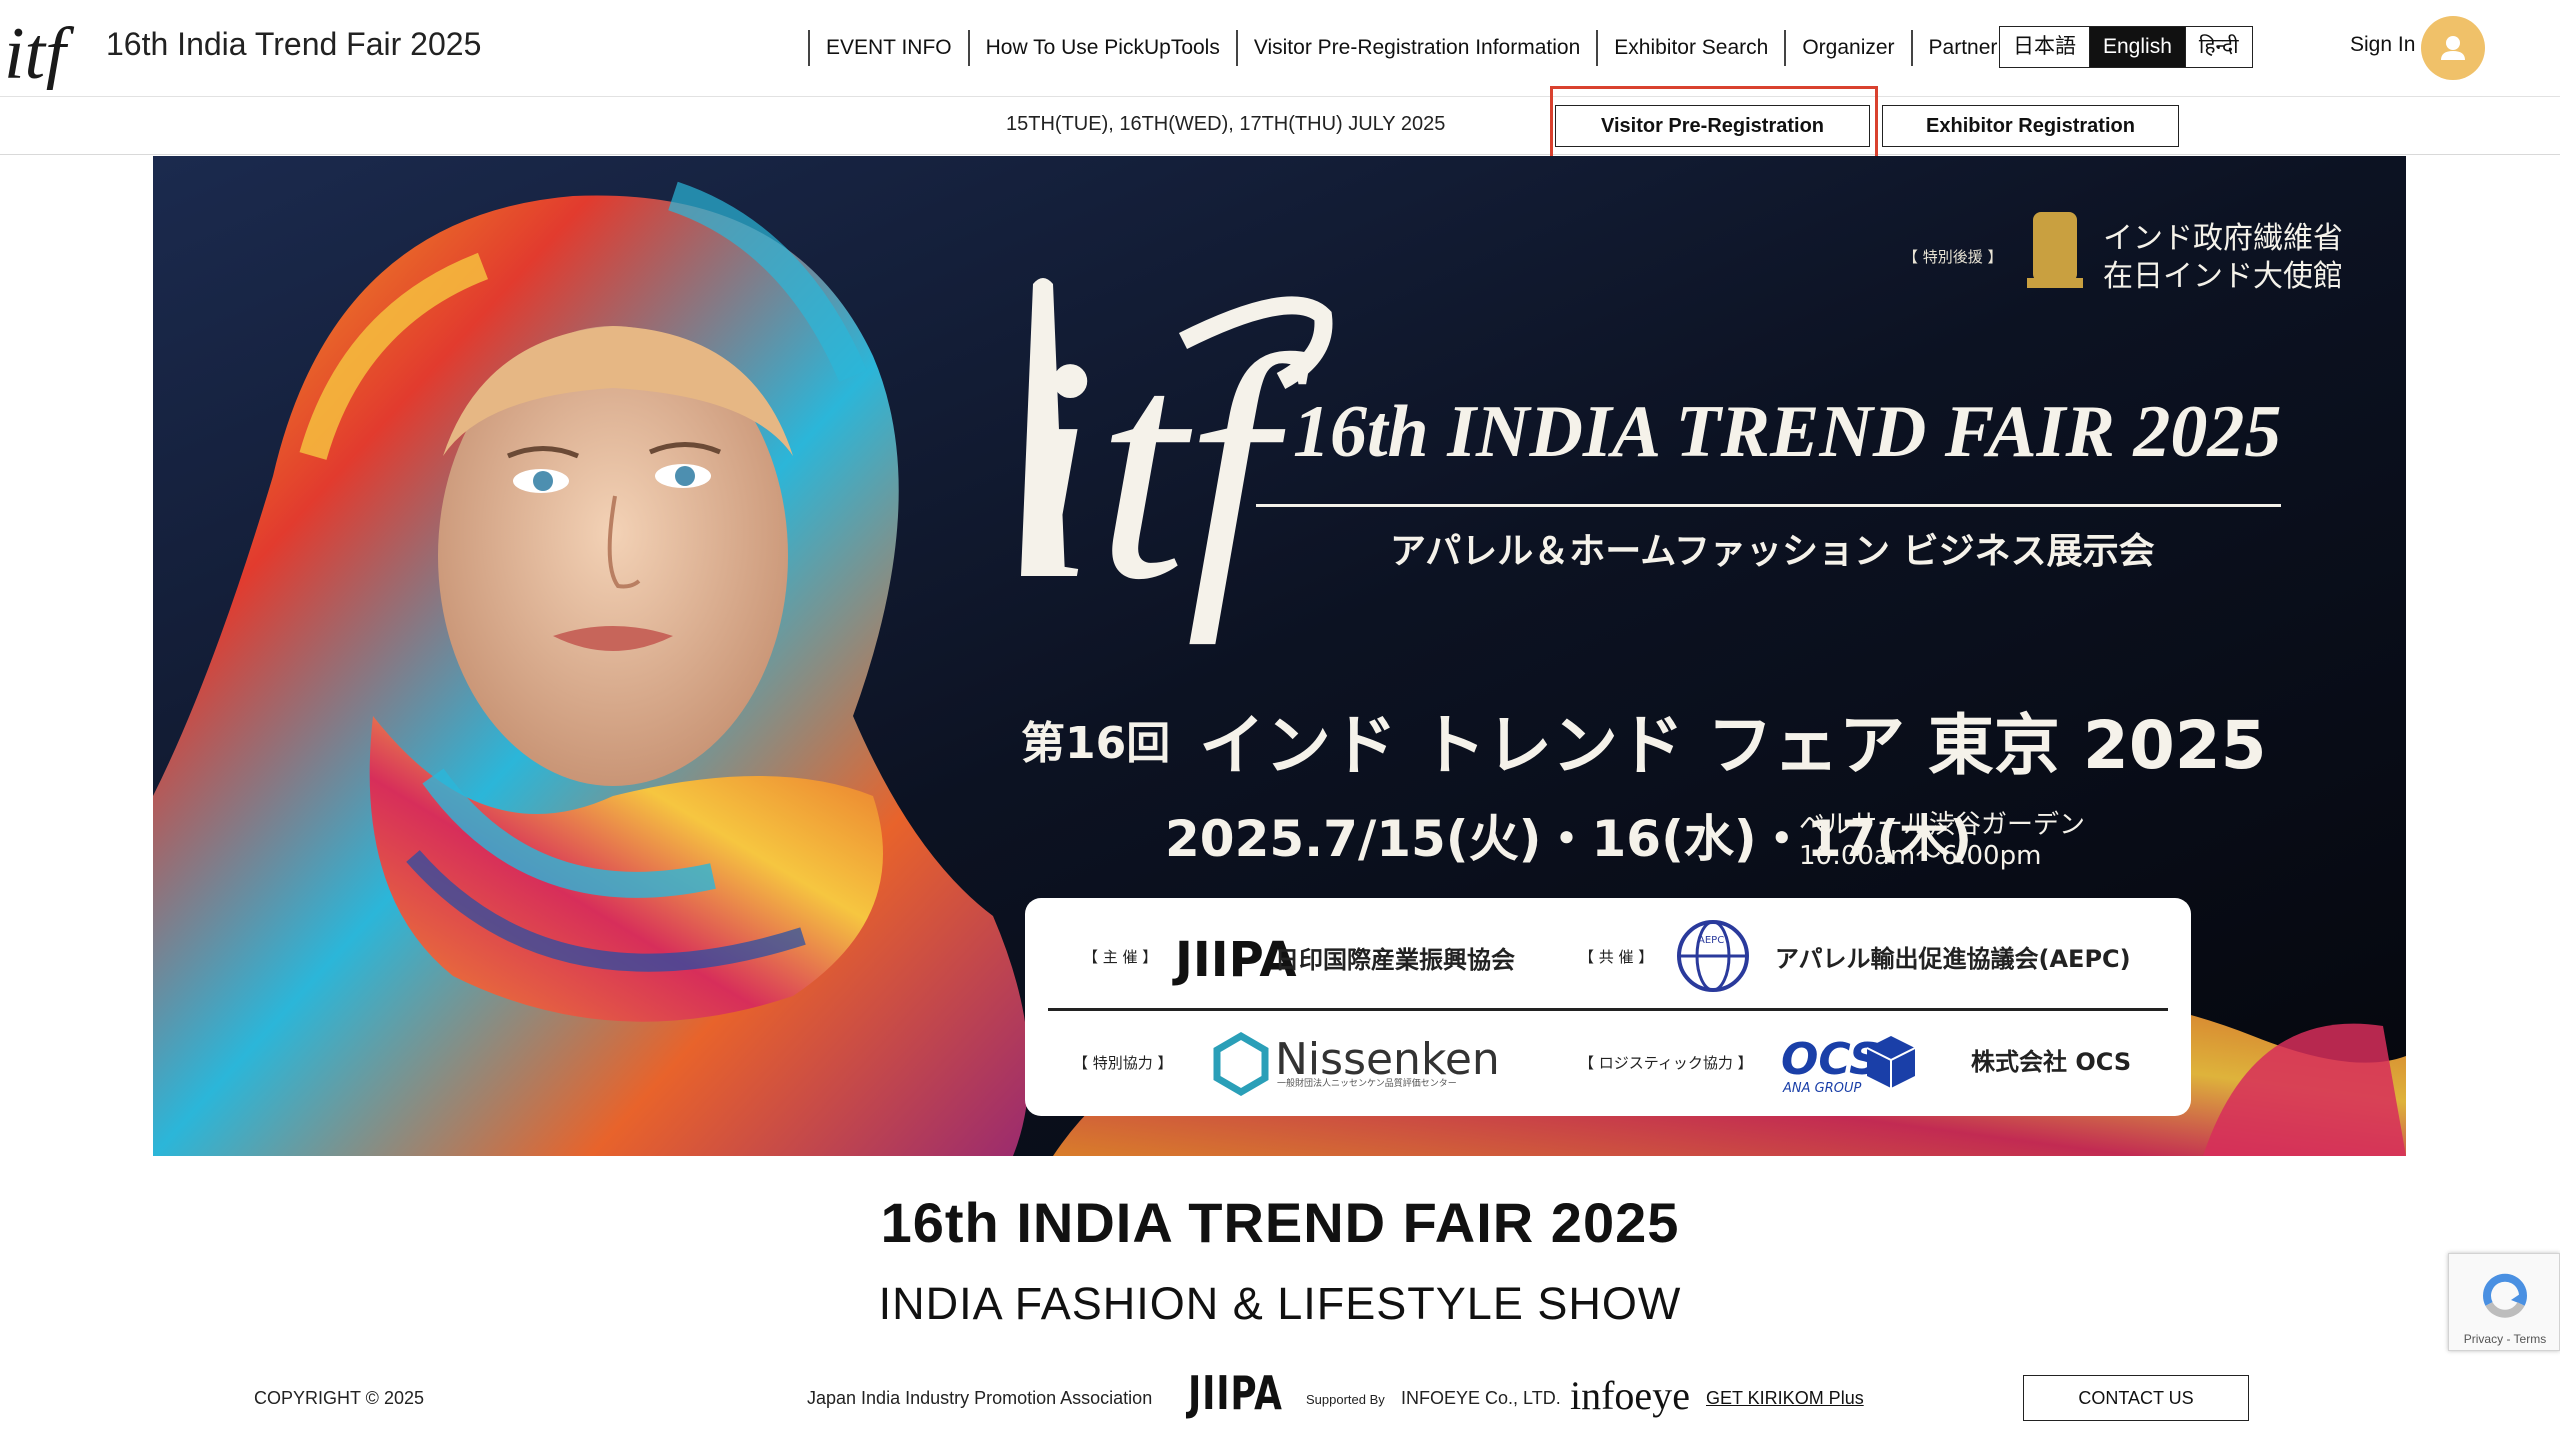  Describe the element at coordinates (2044, 47) in the screenshot. I see `lang-japanese: 日本語` at that location.